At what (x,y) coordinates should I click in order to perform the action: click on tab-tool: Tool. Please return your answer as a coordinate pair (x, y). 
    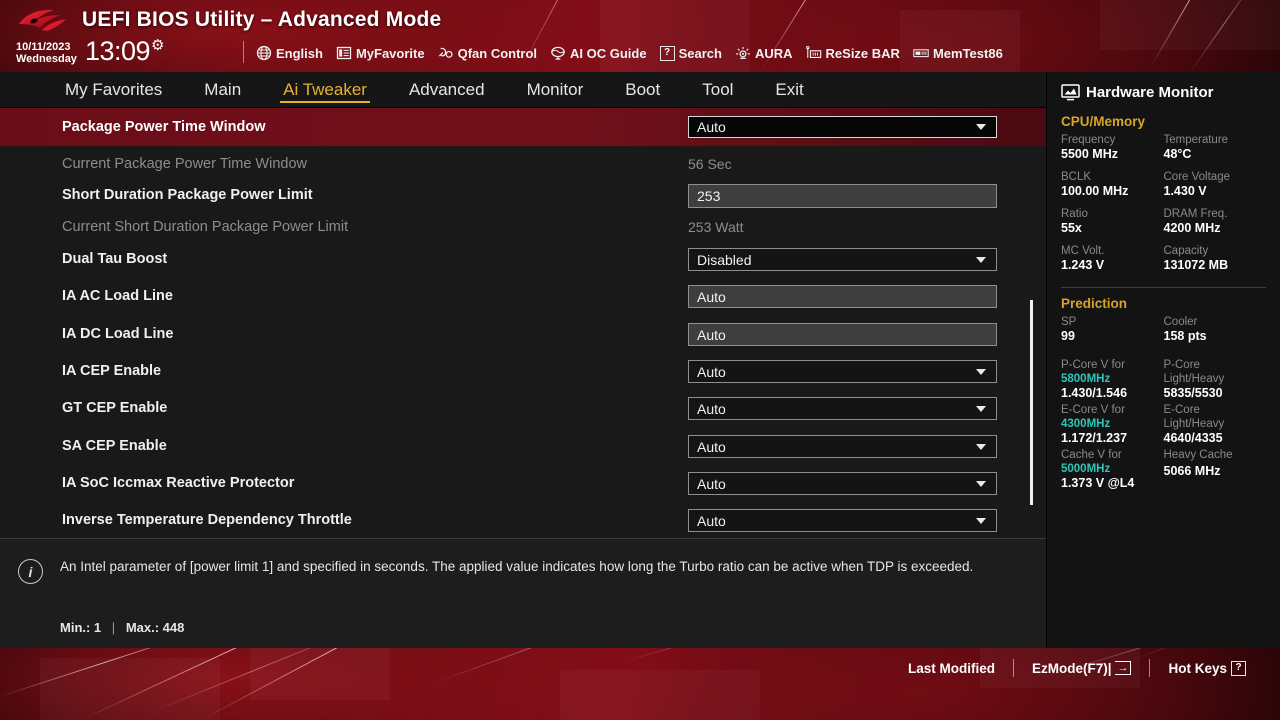
    Looking at the image, I should click on (717, 90).